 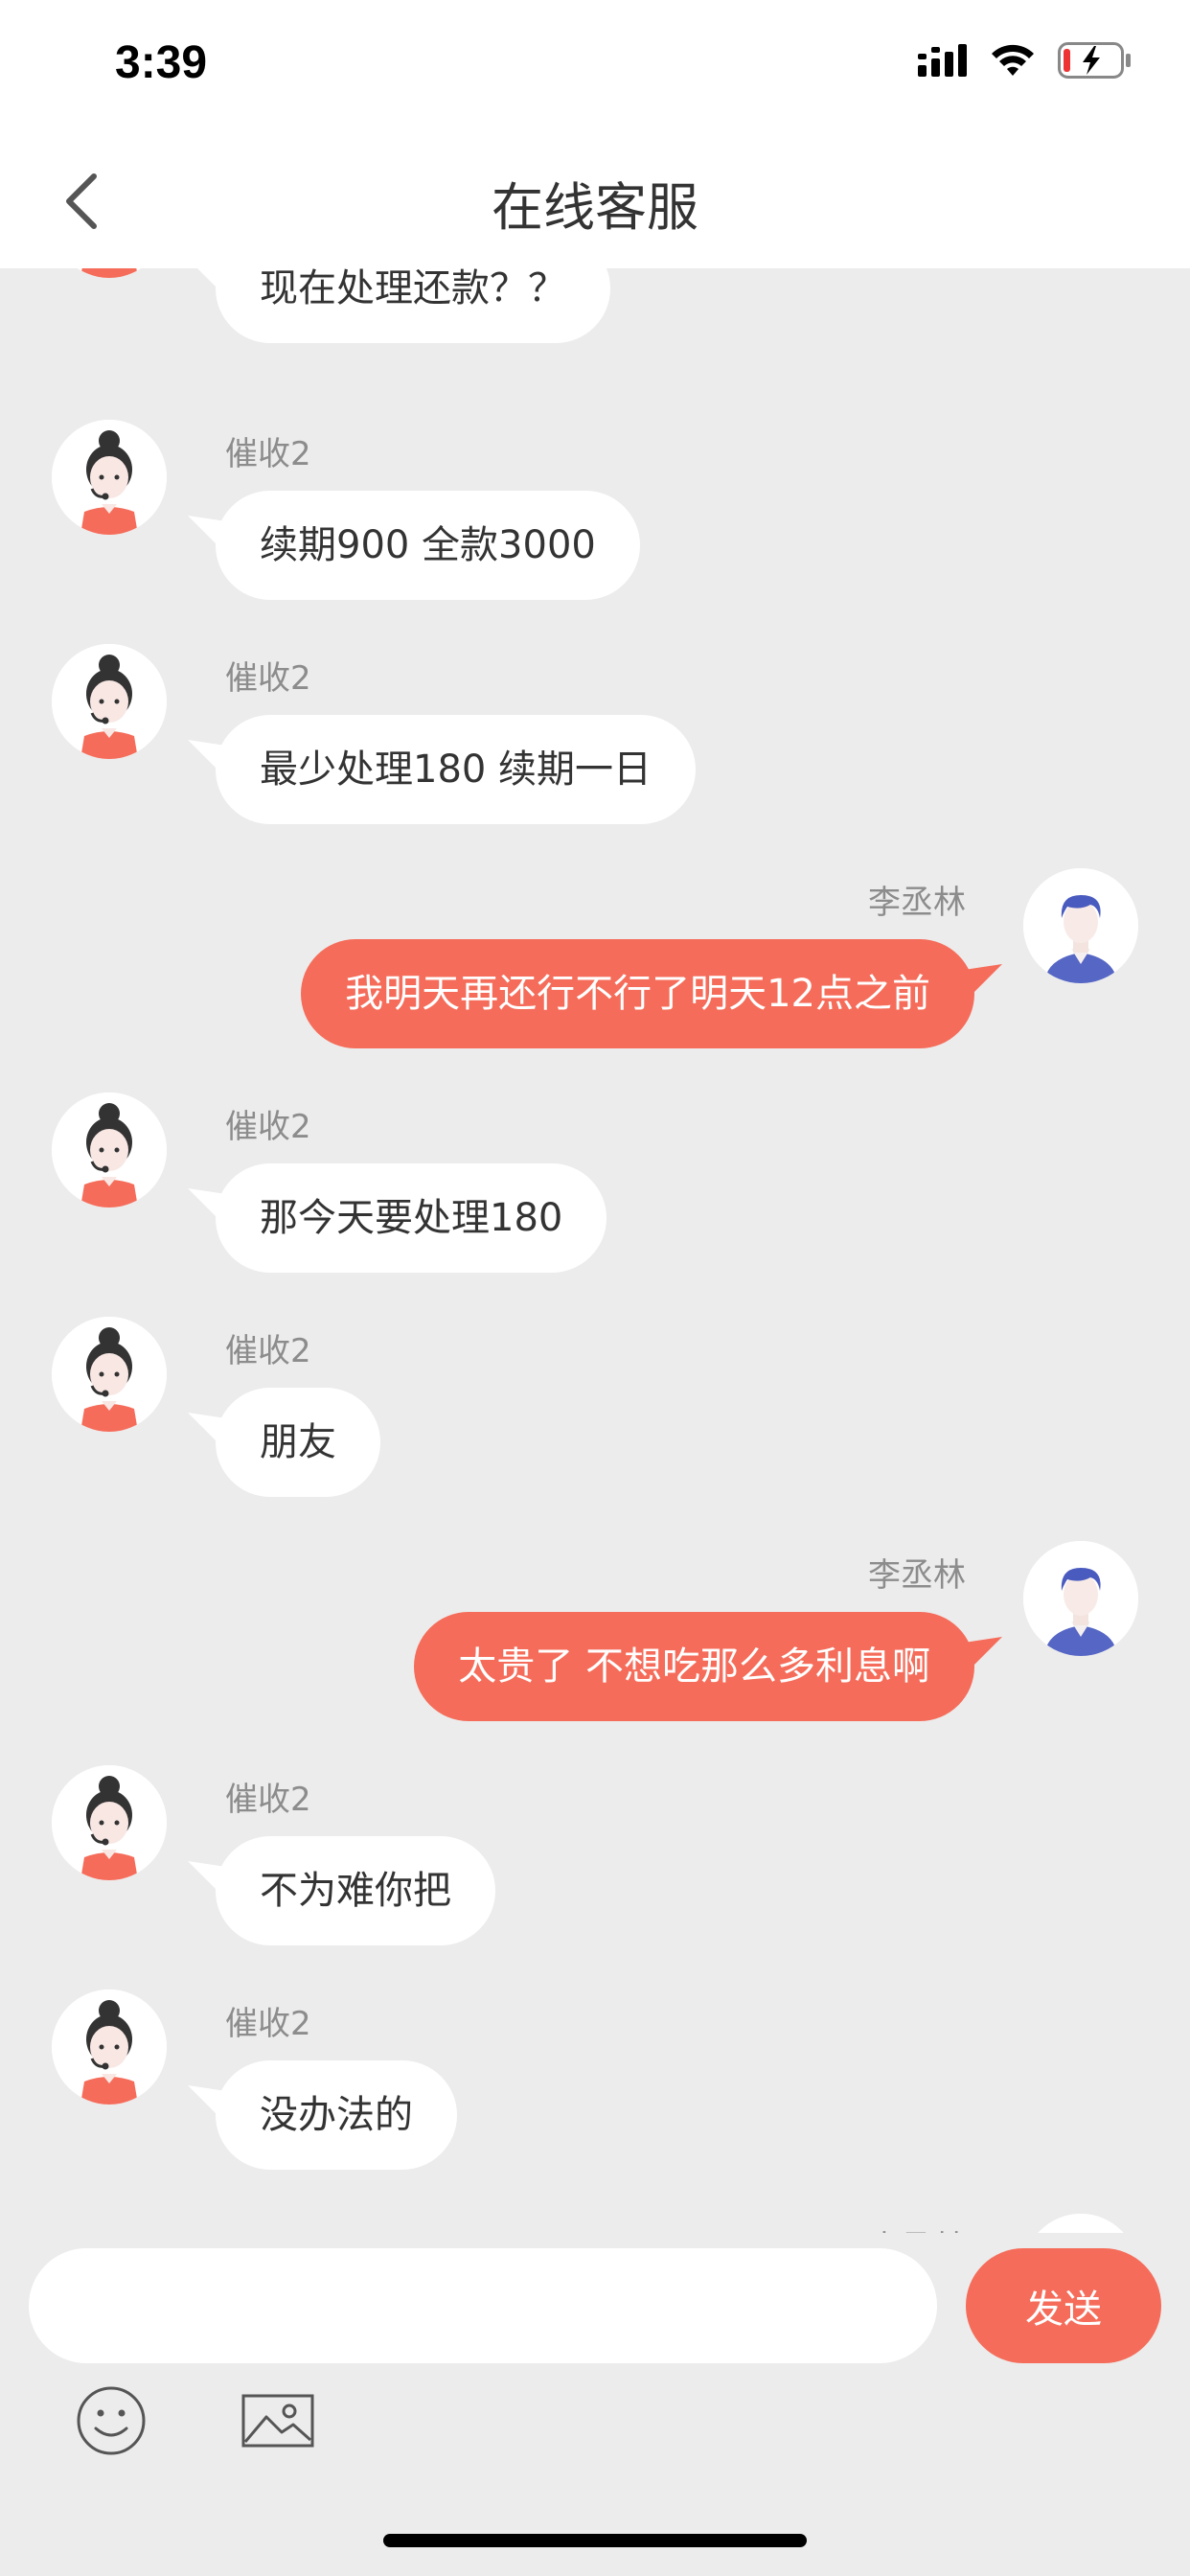 What do you see at coordinates (457, 769) in the screenshot?
I see `message-bubble: 最少处理180 续期一日` at bounding box center [457, 769].